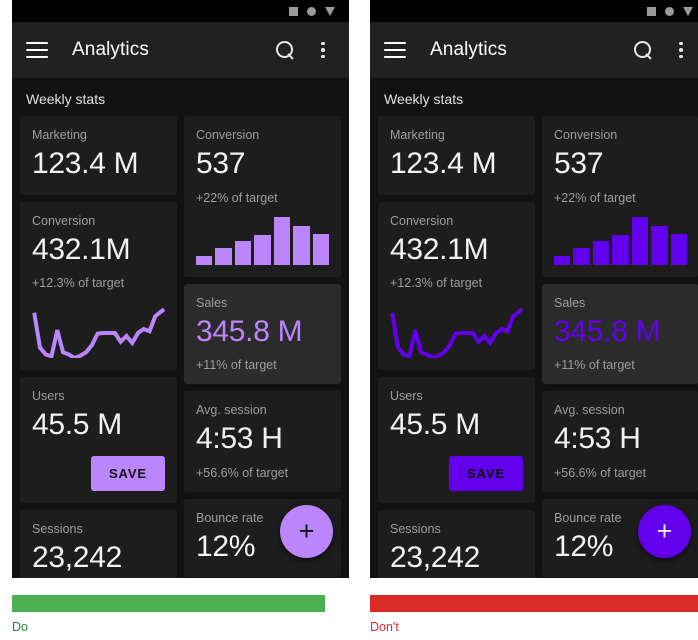 The height and width of the screenshot is (640, 698). Describe the element at coordinates (534, 603) in the screenshot. I see `dont-swatch-bar` at that location.